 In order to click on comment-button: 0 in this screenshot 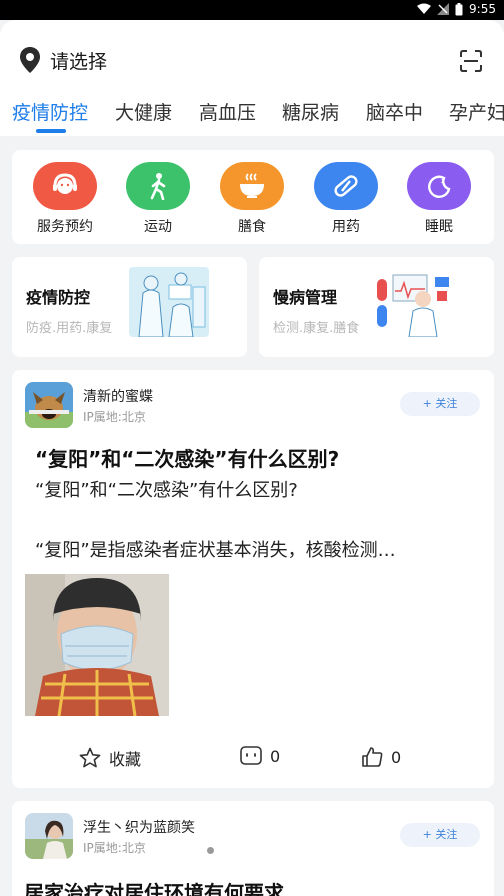, I will do `click(260, 756)`.